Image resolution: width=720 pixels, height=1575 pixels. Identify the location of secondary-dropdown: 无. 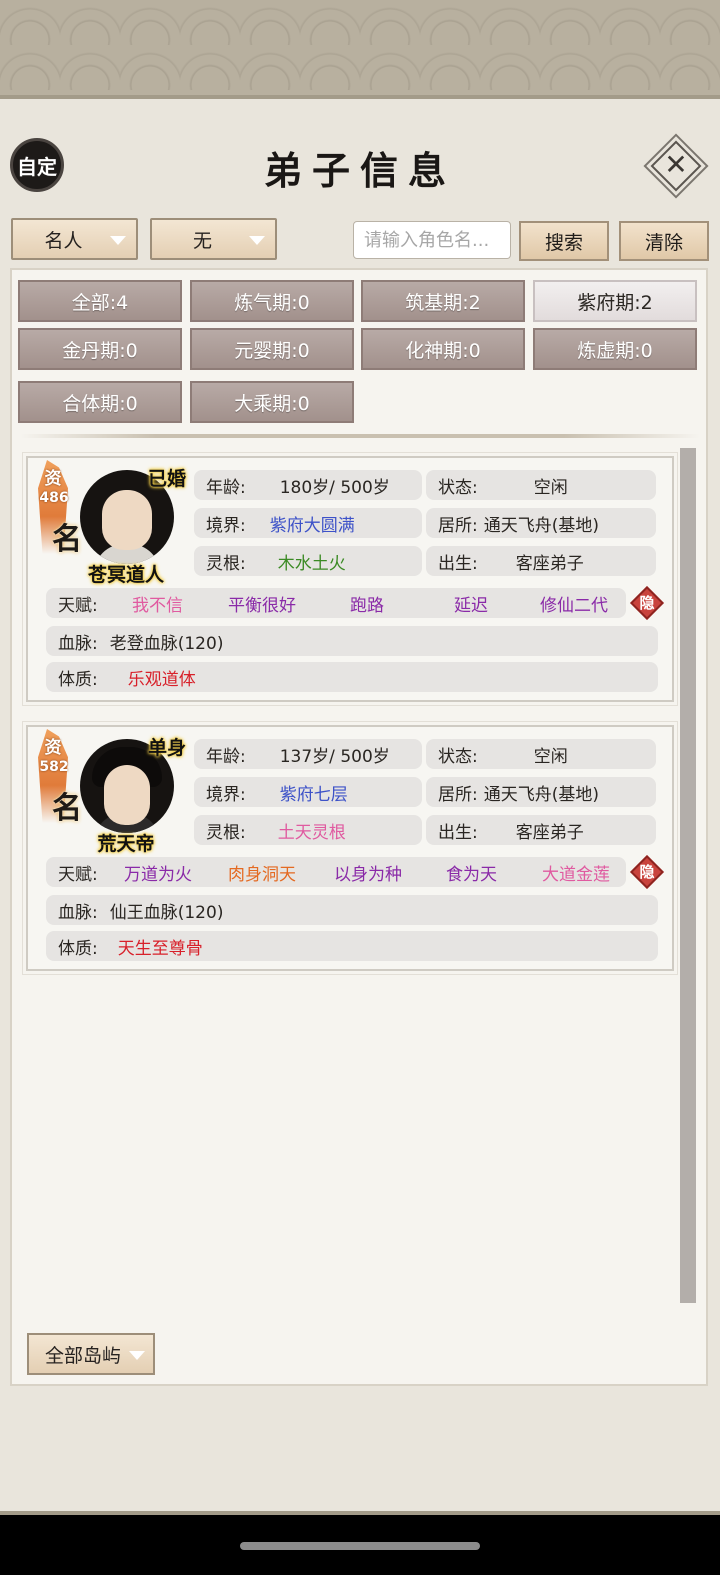
(213, 239).